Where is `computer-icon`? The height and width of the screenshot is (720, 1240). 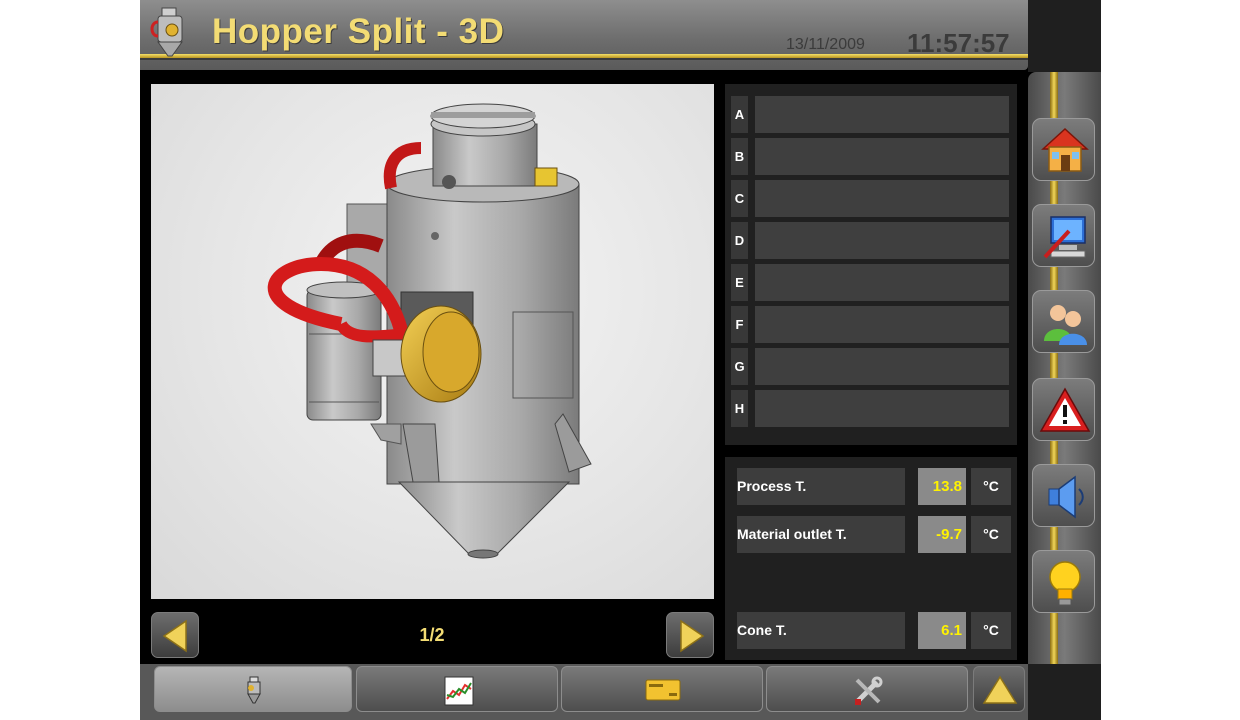 computer-icon is located at coordinates (1064, 237).